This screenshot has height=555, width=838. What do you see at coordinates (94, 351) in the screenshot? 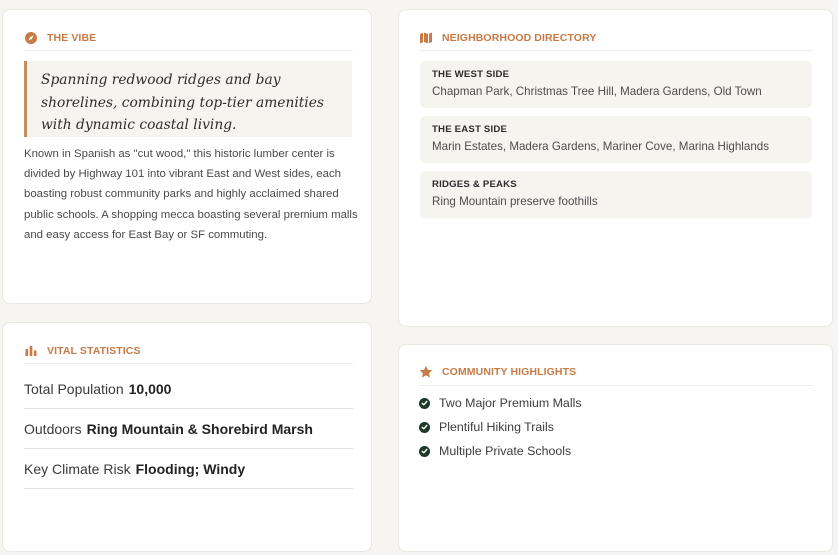
I see `stats-title: VITAL STATISTICS` at bounding box center [94, 351].